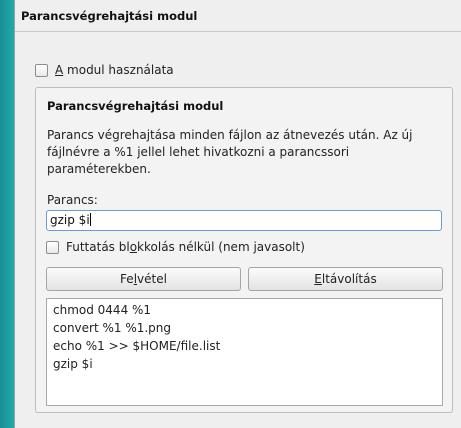 The image size is (461, 428). Describe the element at coordinates (152, 279) in the screenshot. I see `add-button-label-part2: vétel` at that location.